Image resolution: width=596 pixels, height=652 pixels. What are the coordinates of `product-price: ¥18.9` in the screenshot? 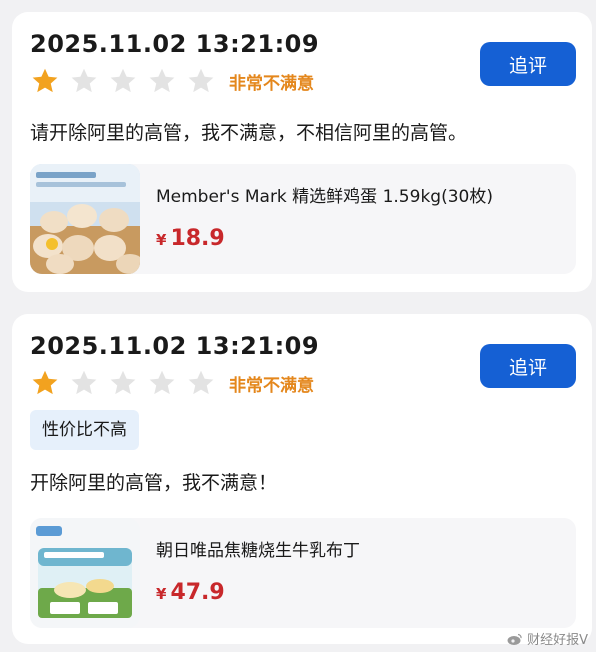 It's located at (190, 238).